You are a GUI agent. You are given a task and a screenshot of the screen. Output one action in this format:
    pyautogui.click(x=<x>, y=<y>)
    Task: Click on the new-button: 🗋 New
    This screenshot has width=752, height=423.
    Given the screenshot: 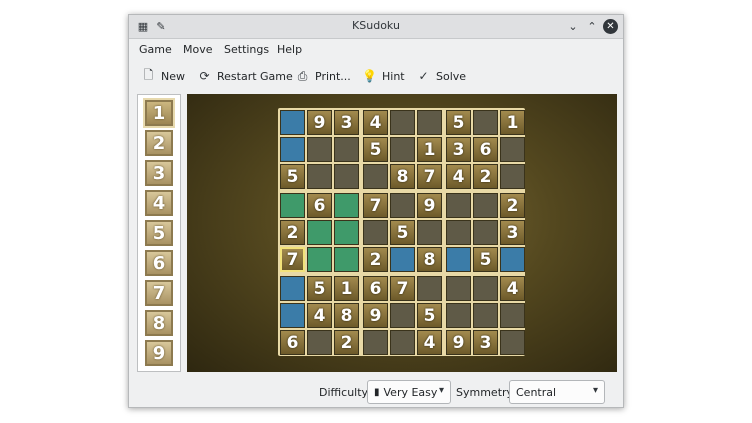 What is the action you would take?
    pyautogui.click(x=163, y=76)
    